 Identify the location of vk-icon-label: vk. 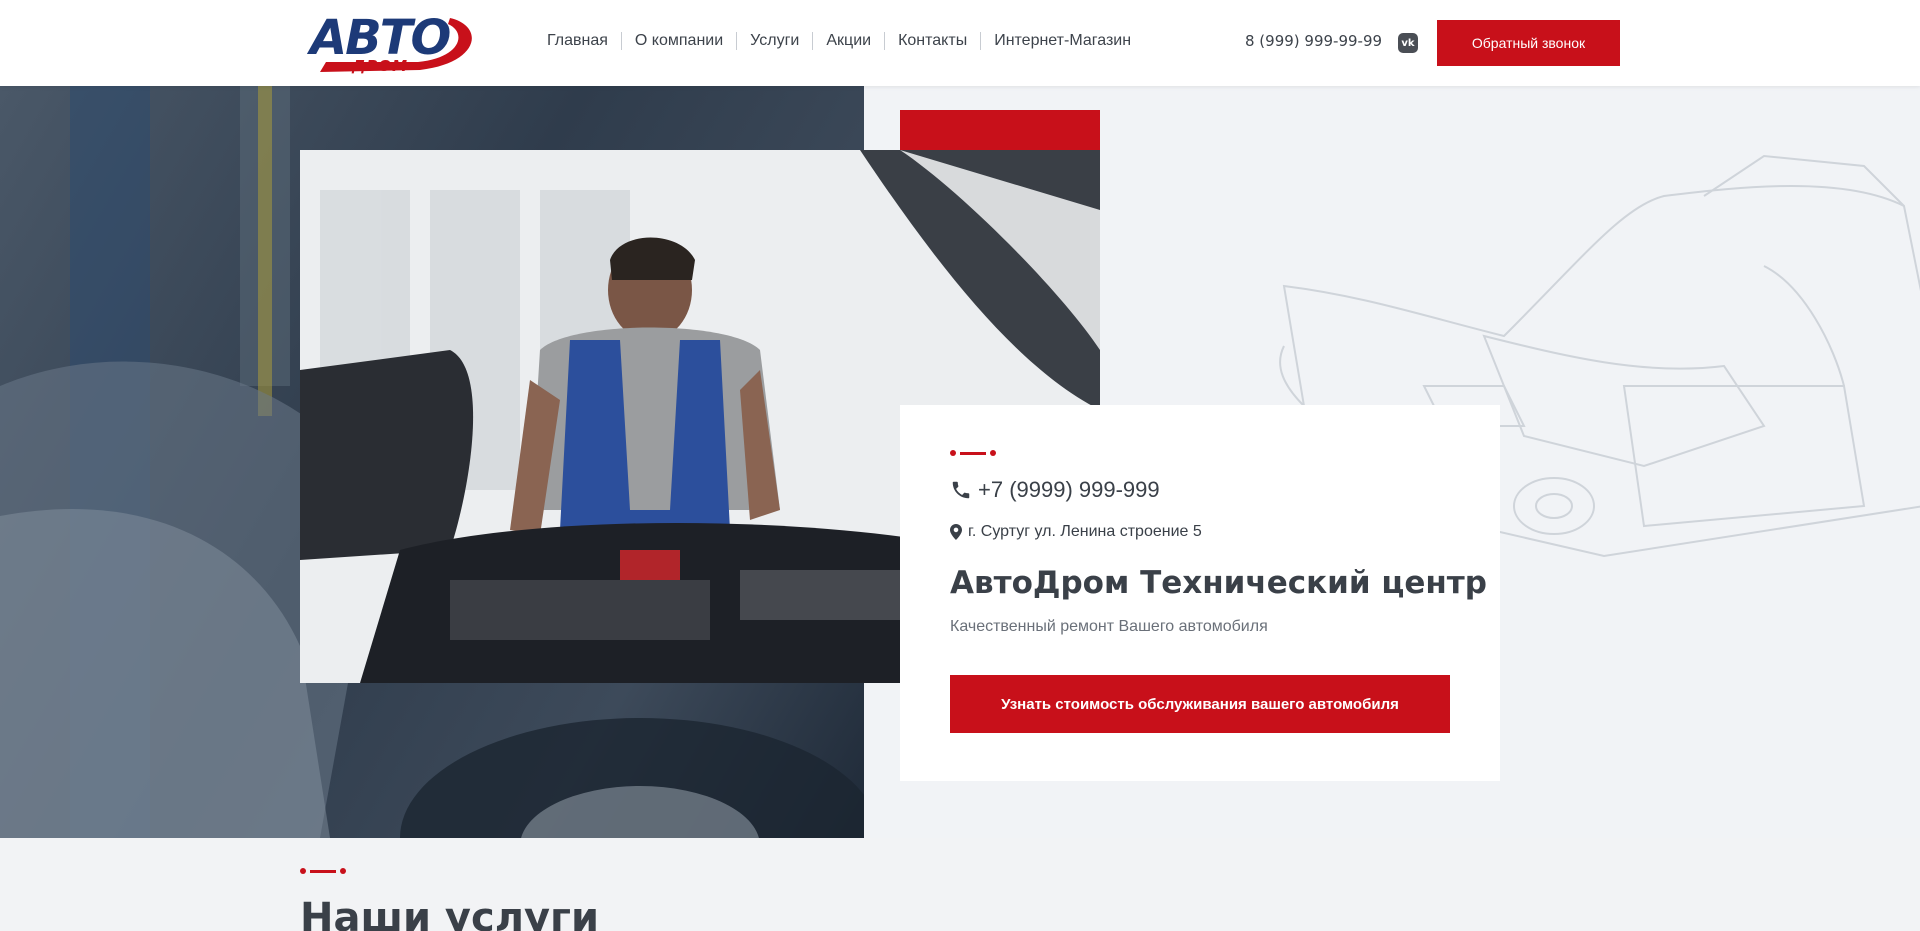
(1408, 43).